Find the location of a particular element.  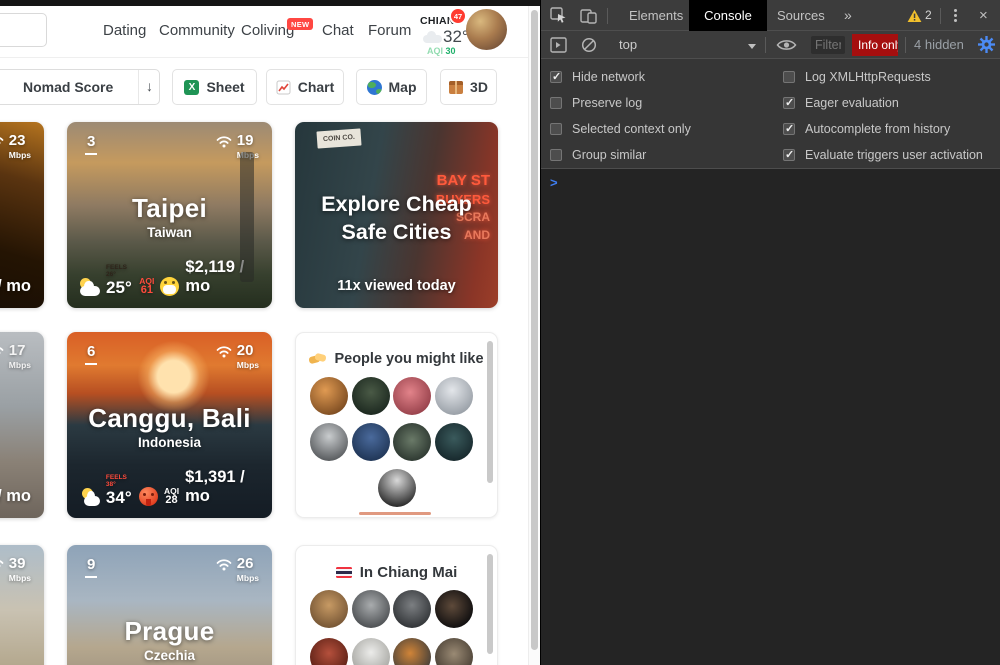

wifi-speed: 23 Mbps is located at coordinates (15, 146).